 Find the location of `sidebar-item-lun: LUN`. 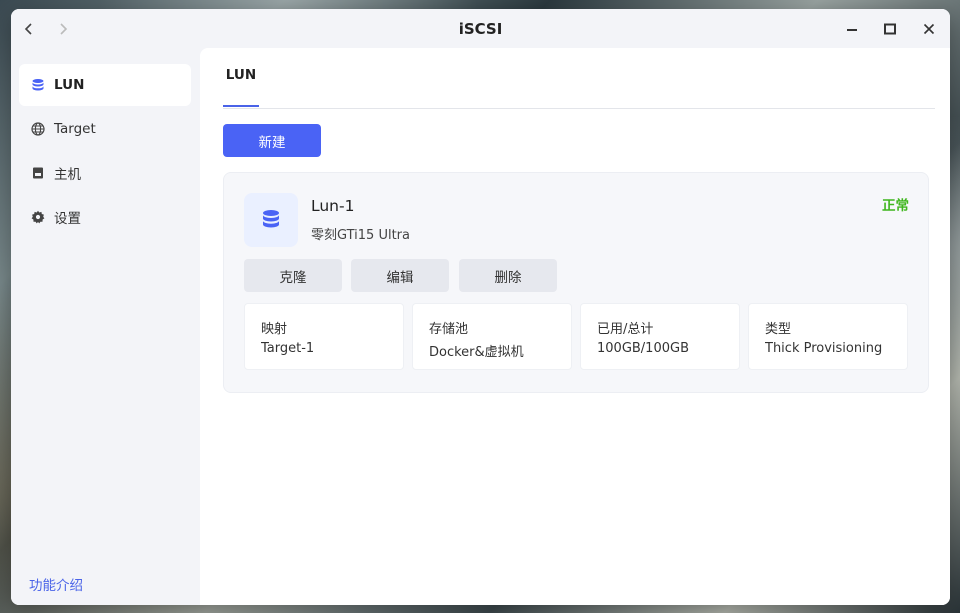

sidebar-item-lun: LUN is located at coordinates (105, 85).